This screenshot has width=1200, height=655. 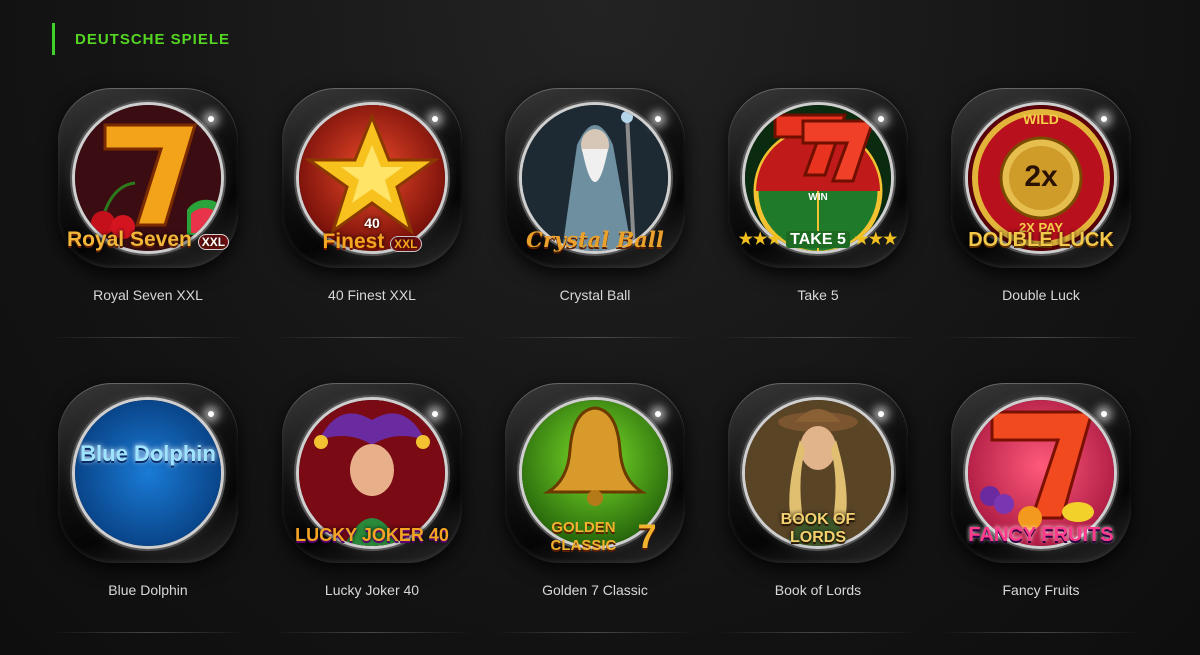 I want to click on game-title: Crystal Ball, so click(x=595, y=295).